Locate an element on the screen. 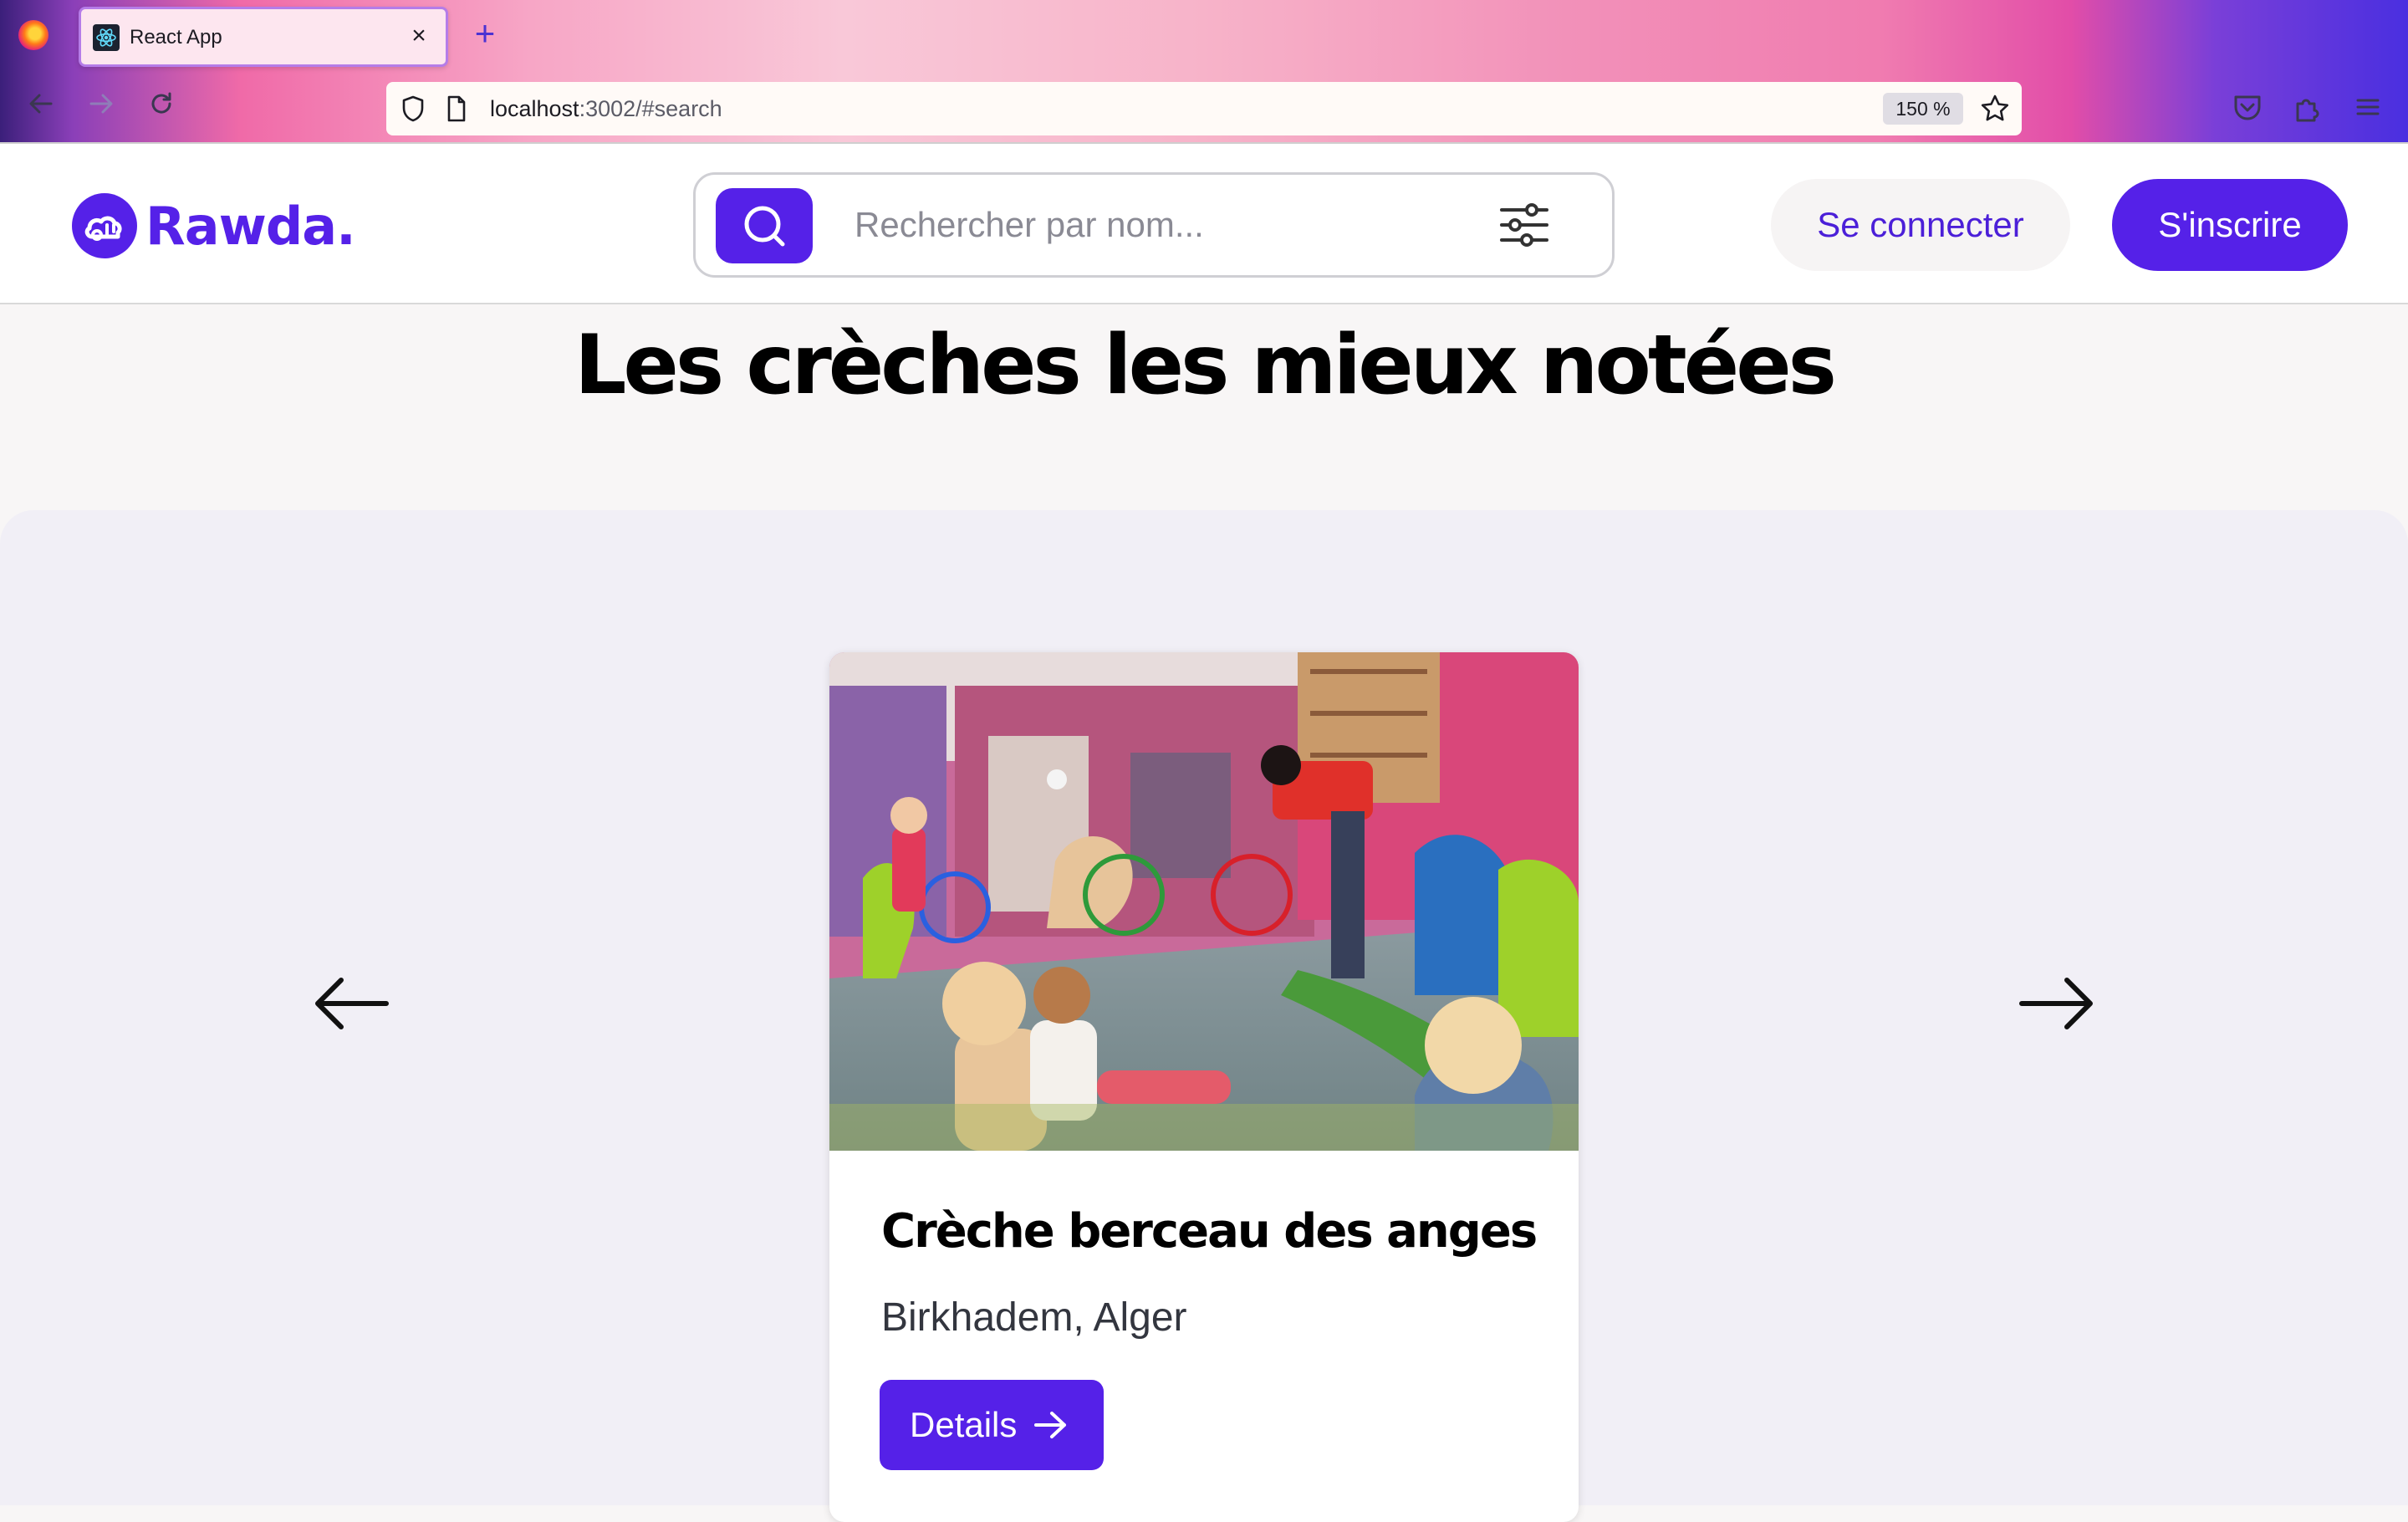  login-button: Se connecter is located at coordinates (1921, 225).